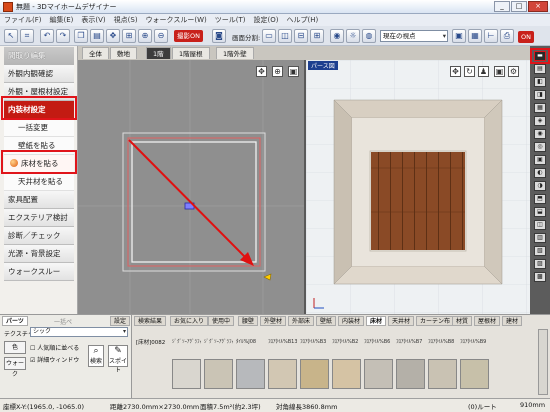 This screenshot has width=550, height=412. I want to click on tool16-icon: ▨, so click(540, 264).